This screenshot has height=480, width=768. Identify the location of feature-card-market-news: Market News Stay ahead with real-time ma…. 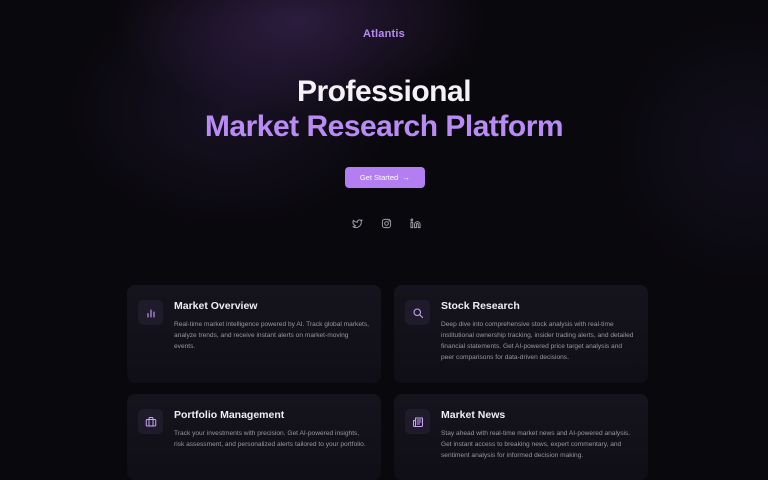
(521, 437).